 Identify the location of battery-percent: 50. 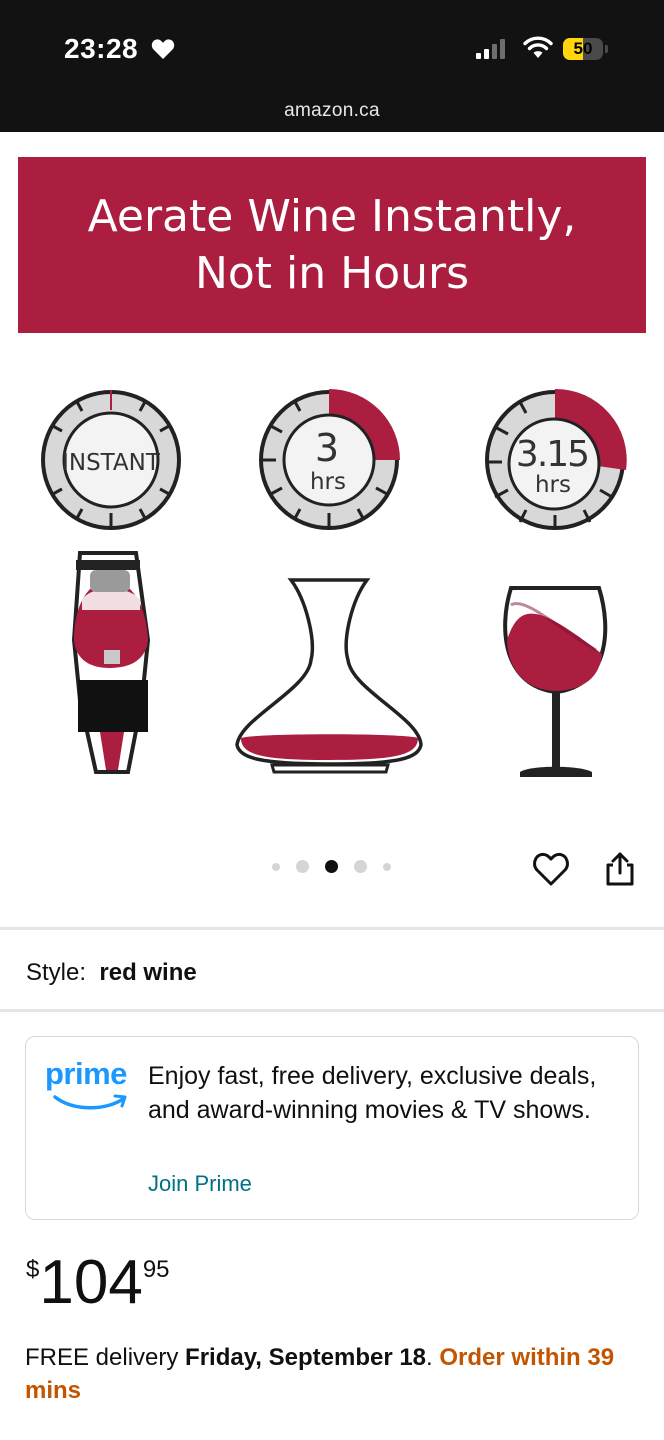
(583, 48).